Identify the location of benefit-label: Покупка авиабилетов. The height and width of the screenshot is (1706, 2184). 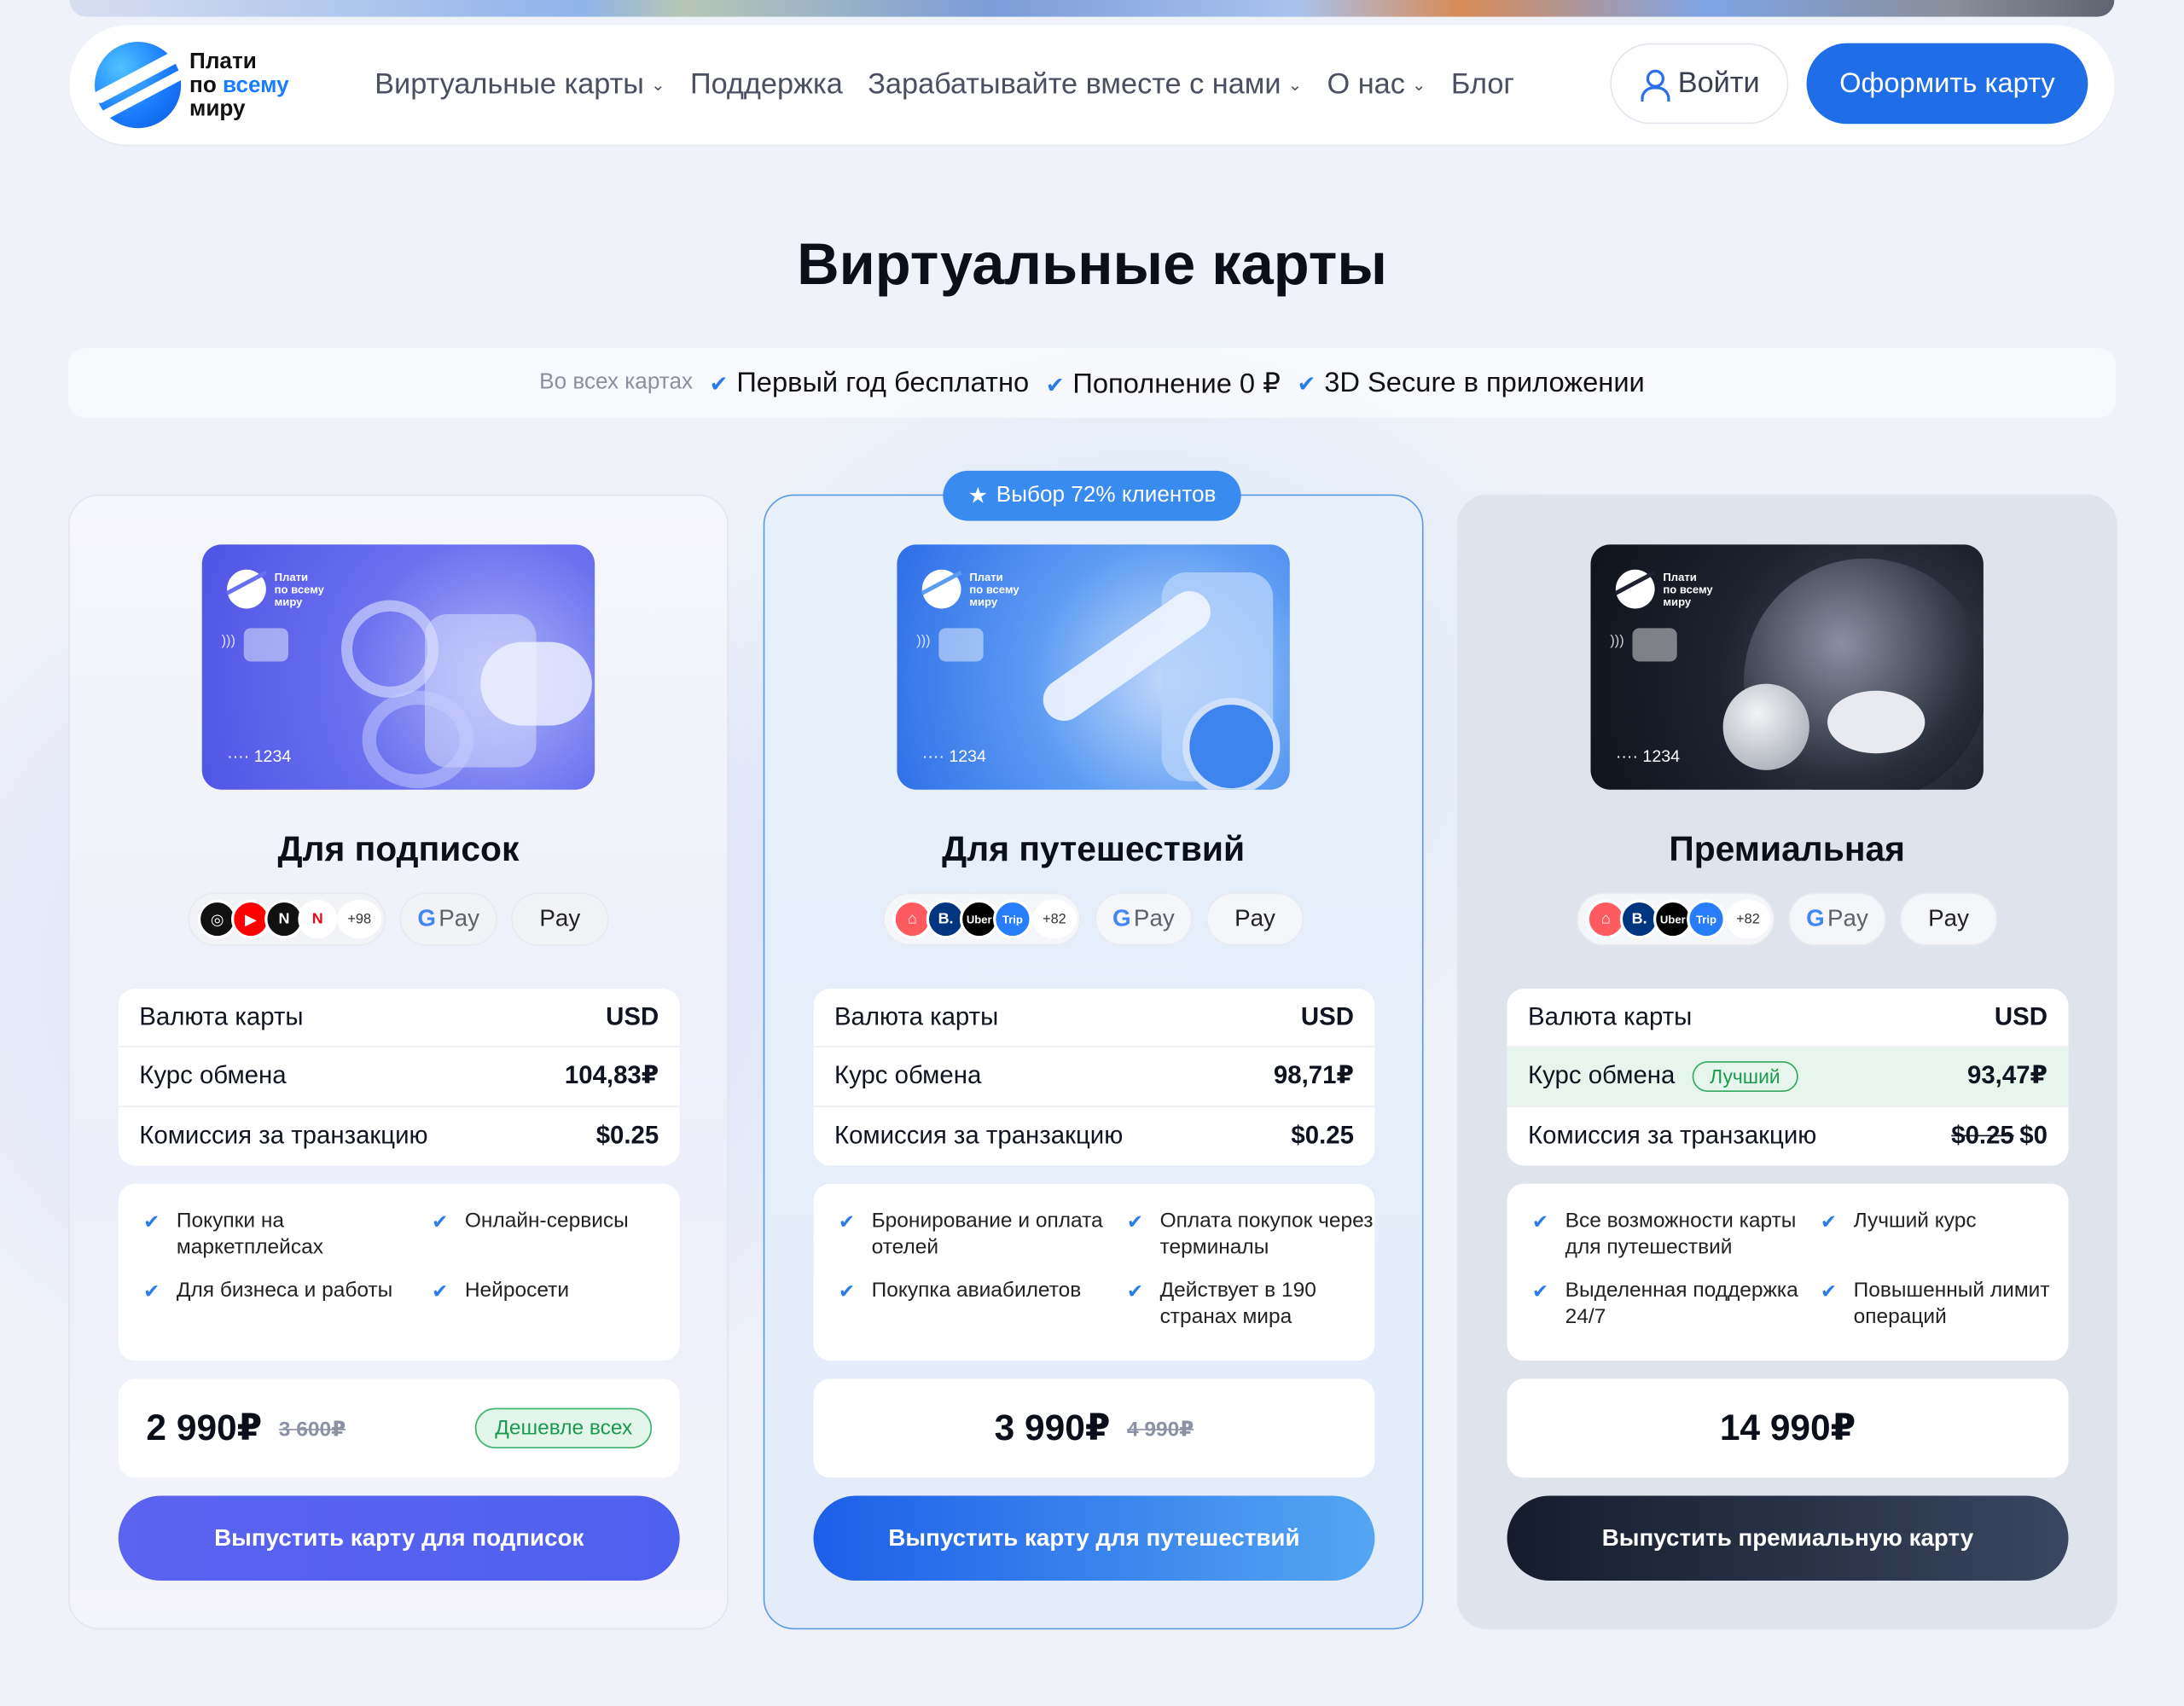
(977, 1290).